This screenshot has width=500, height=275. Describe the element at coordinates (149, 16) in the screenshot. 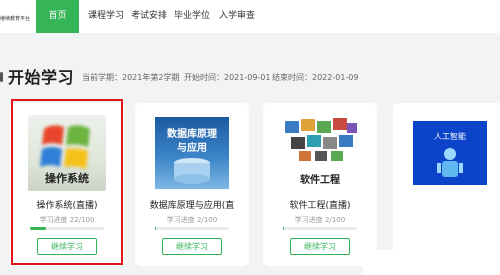

I see `nav-exam-schedule: 考试安排` at that location.